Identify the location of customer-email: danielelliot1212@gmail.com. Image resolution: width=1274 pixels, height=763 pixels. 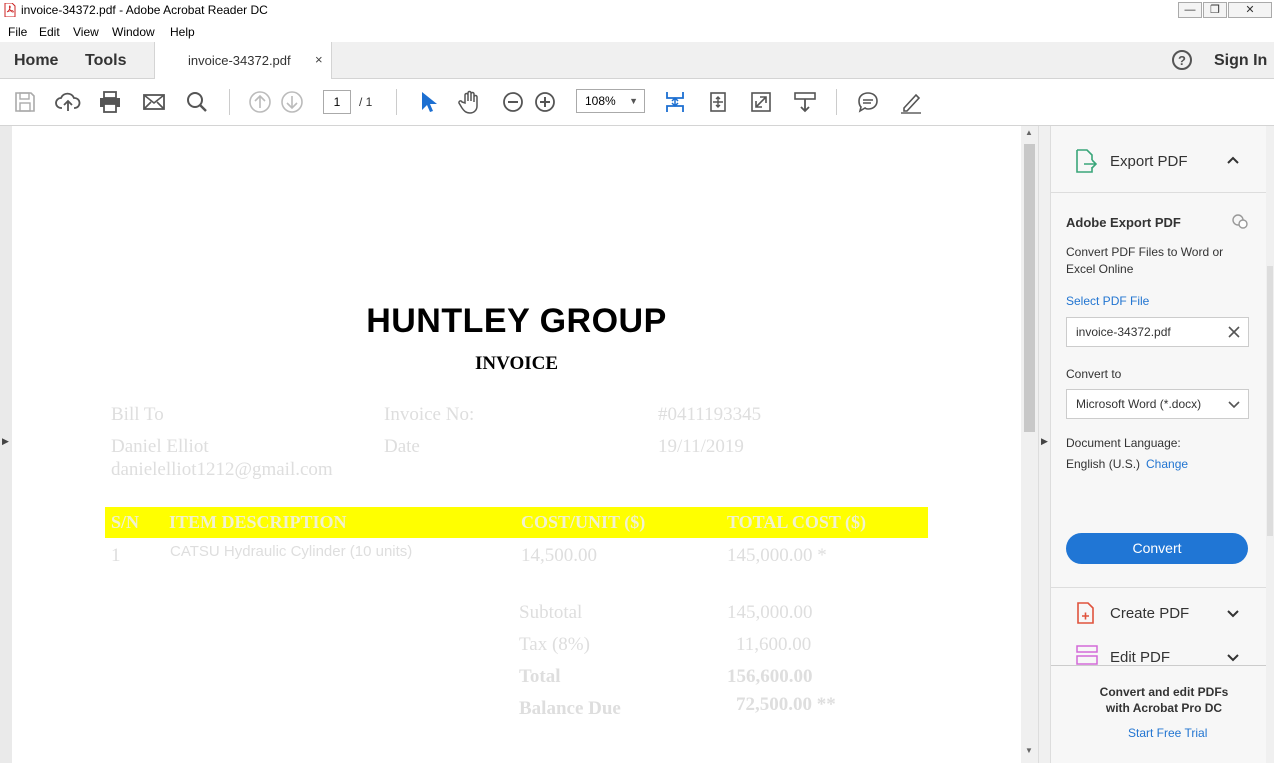
(222, 469).